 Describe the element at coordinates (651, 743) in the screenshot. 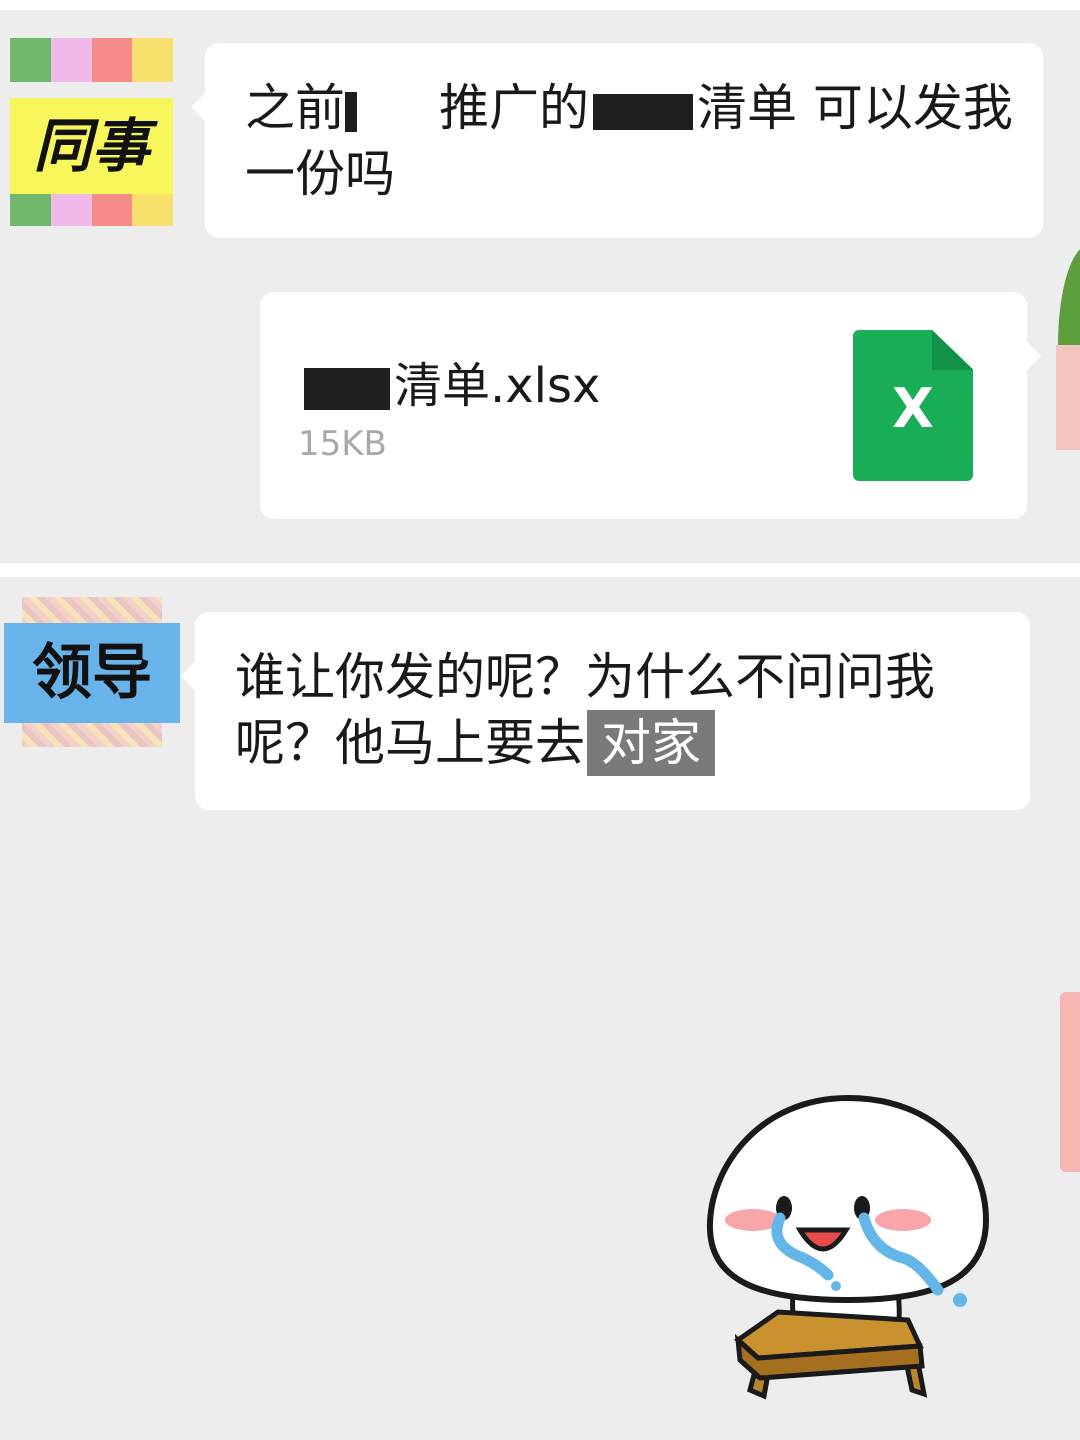

I see `highlighted-text: 对家` at that location.